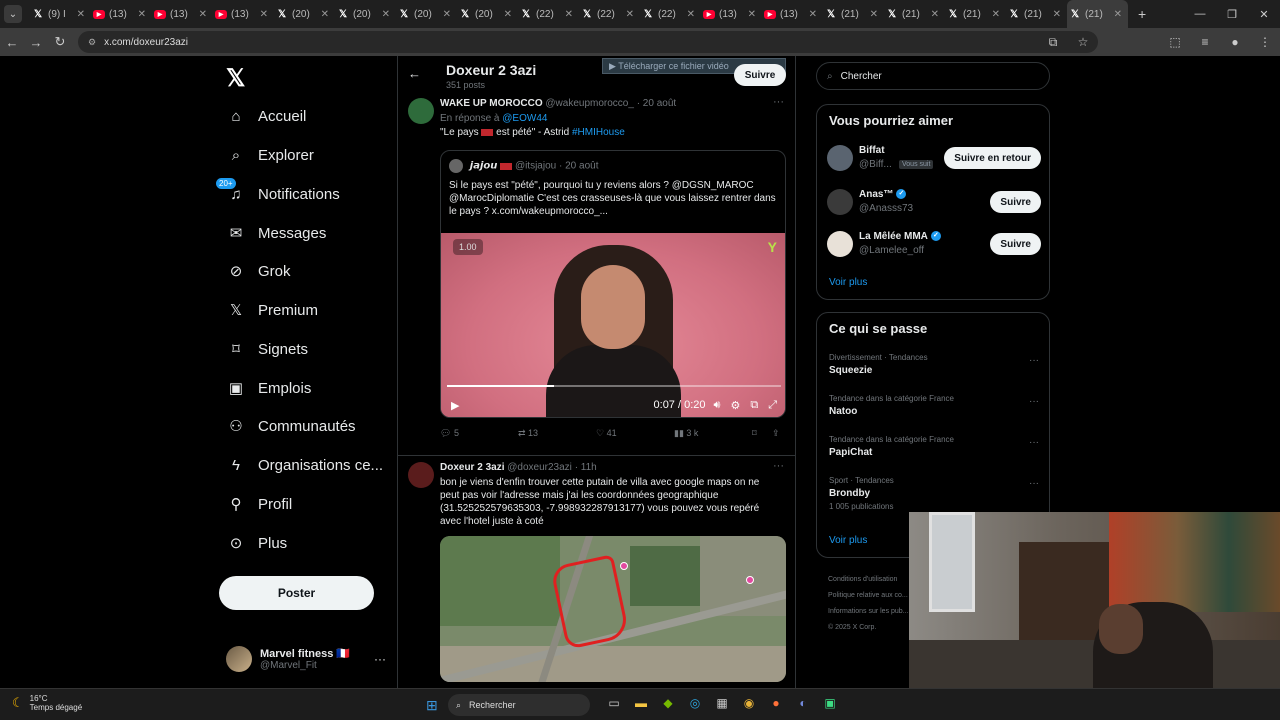  I want to click on close-window-icon: ✕, so click(1264, 14).